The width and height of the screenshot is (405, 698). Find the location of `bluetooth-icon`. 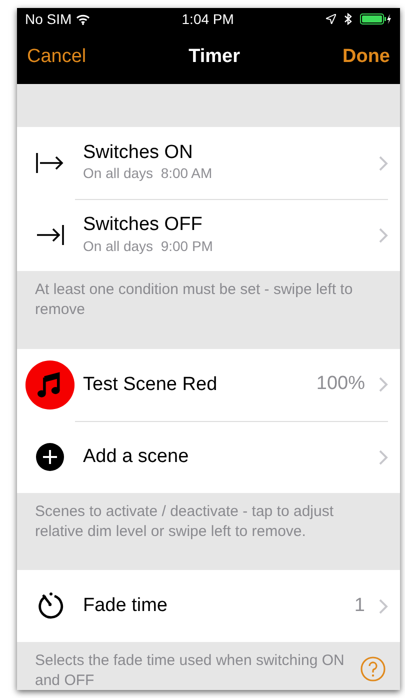

bluetooth-icon is located at coordinates (348, 19).